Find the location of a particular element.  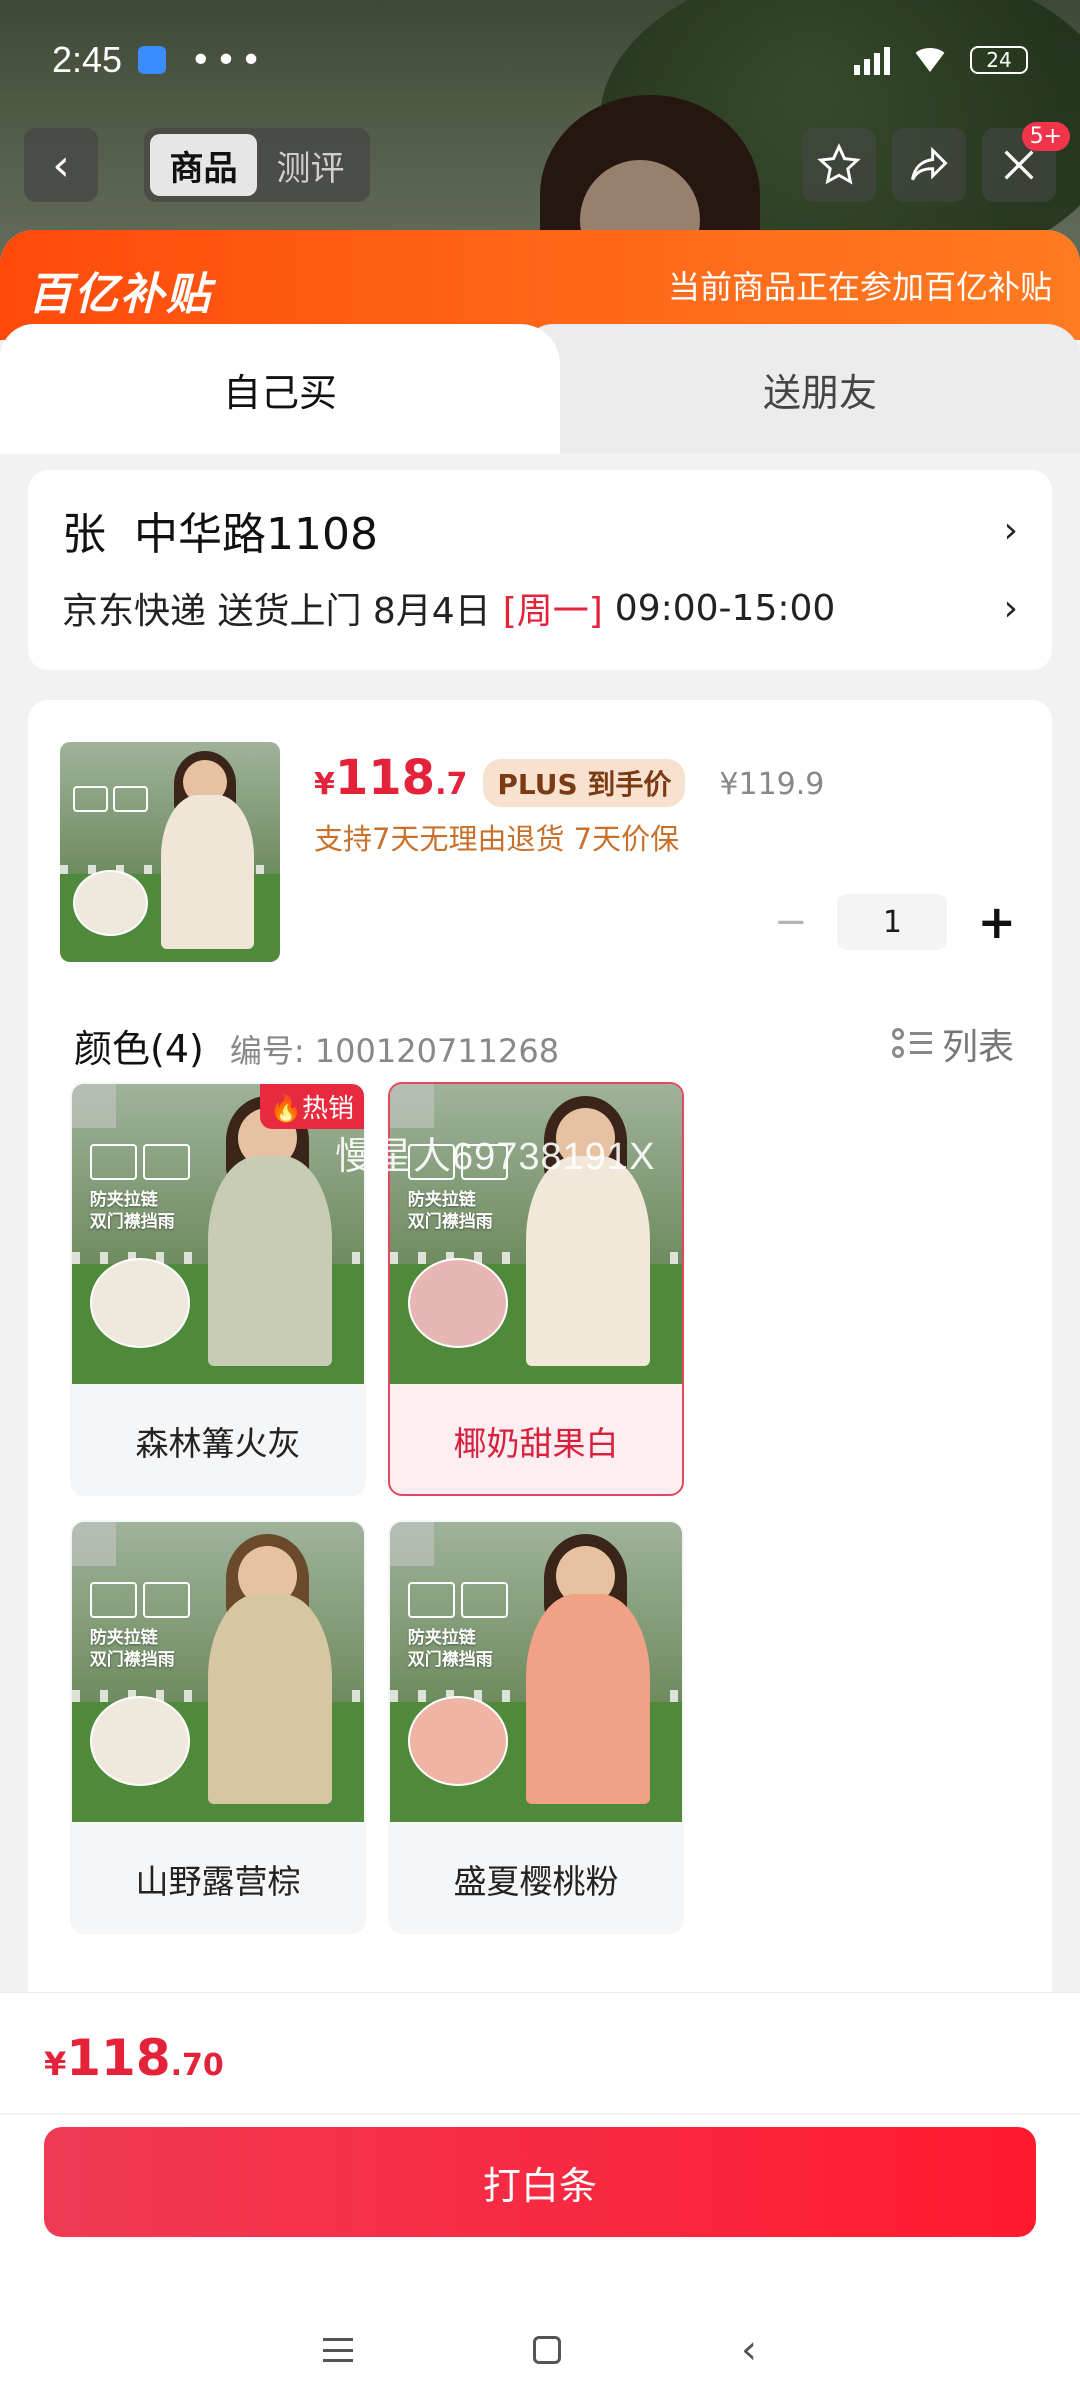

subsidy-text: 当前商品正在参加百亿补贴 is located at coordinates (859, 287).